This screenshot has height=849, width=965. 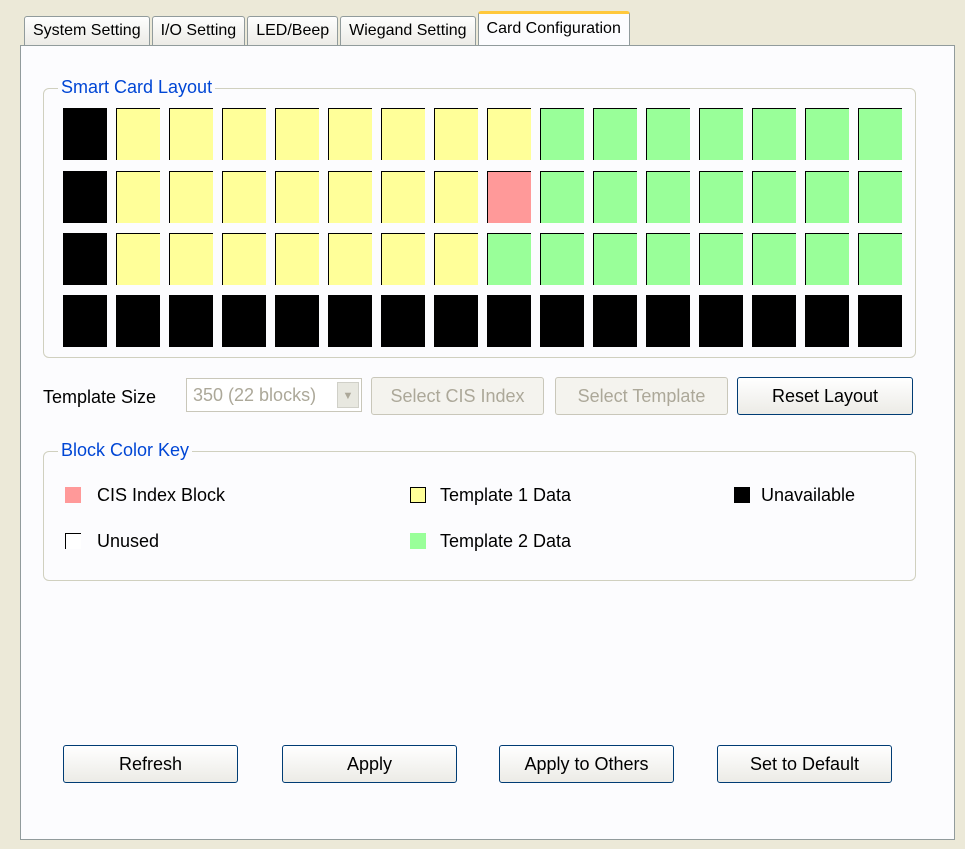 I want to click on tab-card-configuration: Card Configuration, so click(x=553, y=28).